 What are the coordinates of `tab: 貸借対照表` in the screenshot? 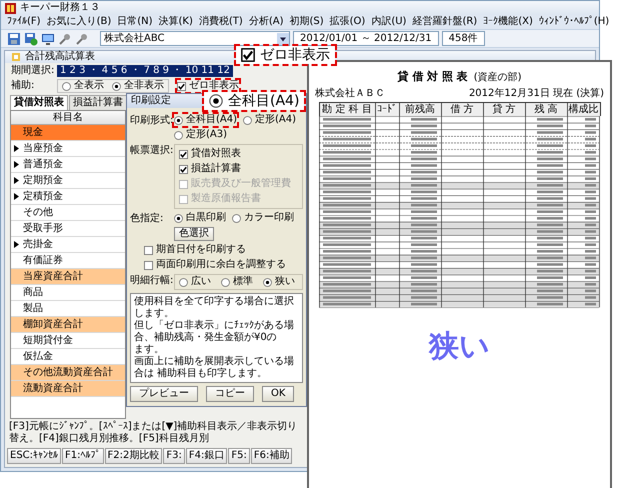 It's located at (39, 102).